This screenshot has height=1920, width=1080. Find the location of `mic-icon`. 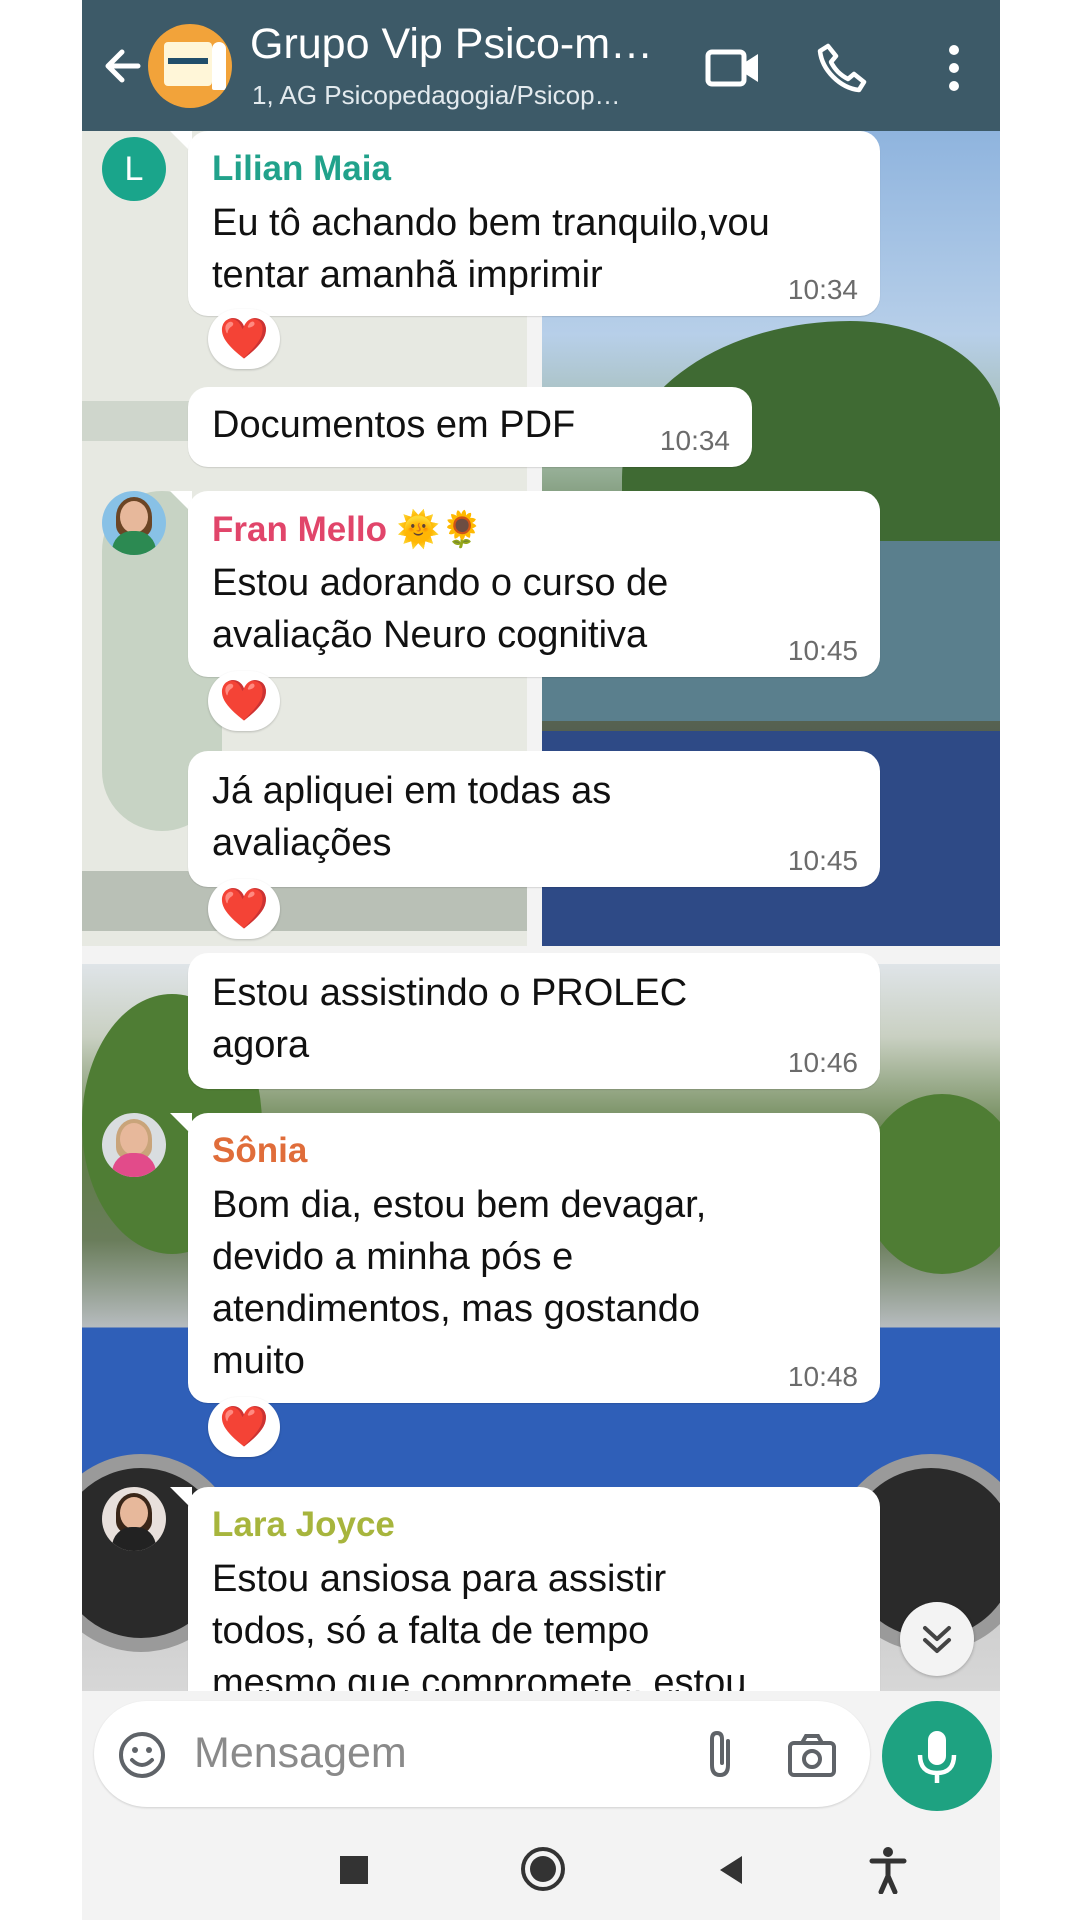

mic-icon is located at coordinates (937, 1757).